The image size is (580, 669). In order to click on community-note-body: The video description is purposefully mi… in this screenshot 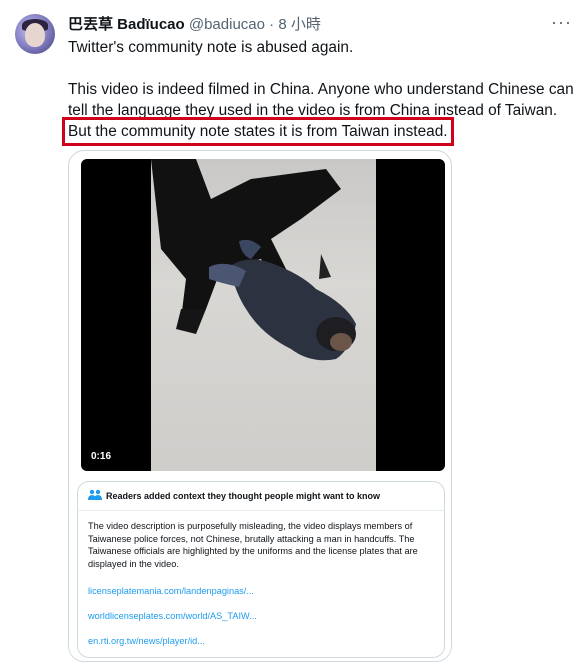, I will do `click(253, 545)`.